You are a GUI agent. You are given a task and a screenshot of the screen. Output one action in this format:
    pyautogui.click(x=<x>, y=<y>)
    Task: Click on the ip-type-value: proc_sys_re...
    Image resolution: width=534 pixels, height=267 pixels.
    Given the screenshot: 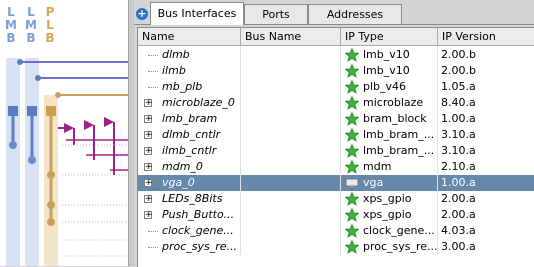 What is the action you would take?
    pyautogui.click(x=400, y=246)
    